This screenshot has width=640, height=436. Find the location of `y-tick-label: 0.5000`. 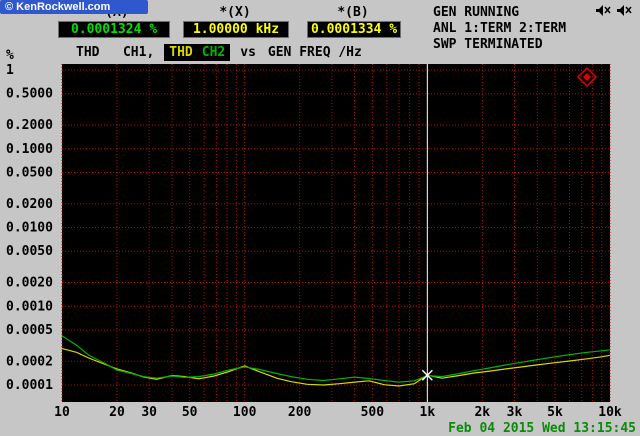

y-tick-label: 0.5000 is located at coordinates (29, 94).